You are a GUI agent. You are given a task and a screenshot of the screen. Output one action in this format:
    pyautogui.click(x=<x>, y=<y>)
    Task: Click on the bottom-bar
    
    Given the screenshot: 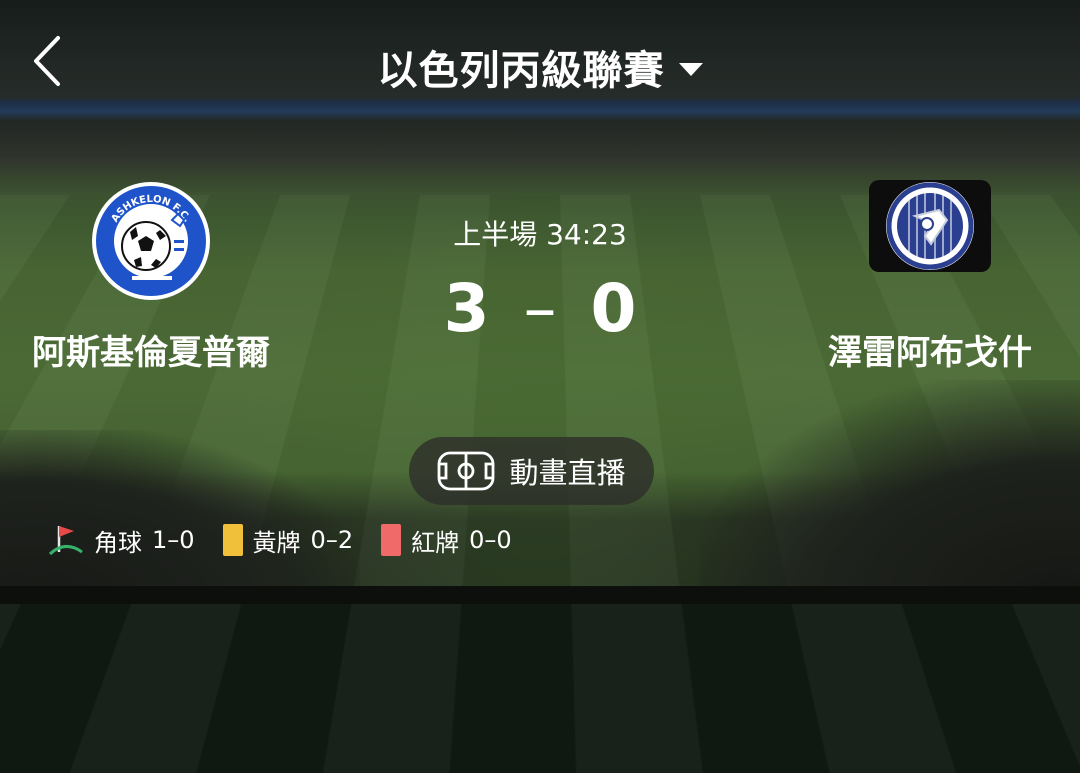 What is the action you would take?
    pyautogui.click(x=540, y=595)
    